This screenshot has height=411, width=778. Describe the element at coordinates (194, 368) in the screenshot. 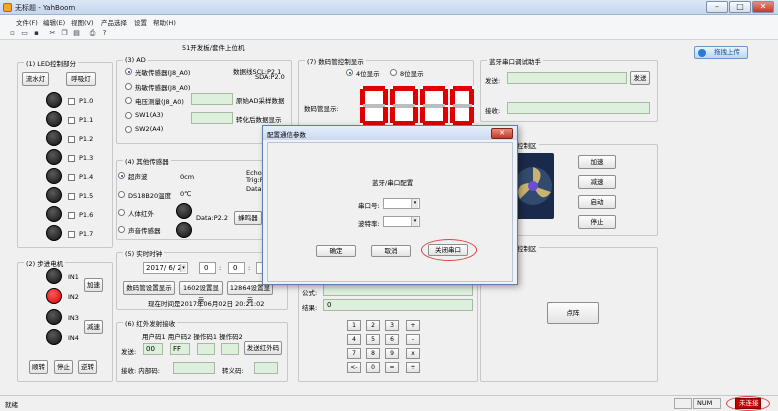

I see `ir-internal-code-field` at that location.